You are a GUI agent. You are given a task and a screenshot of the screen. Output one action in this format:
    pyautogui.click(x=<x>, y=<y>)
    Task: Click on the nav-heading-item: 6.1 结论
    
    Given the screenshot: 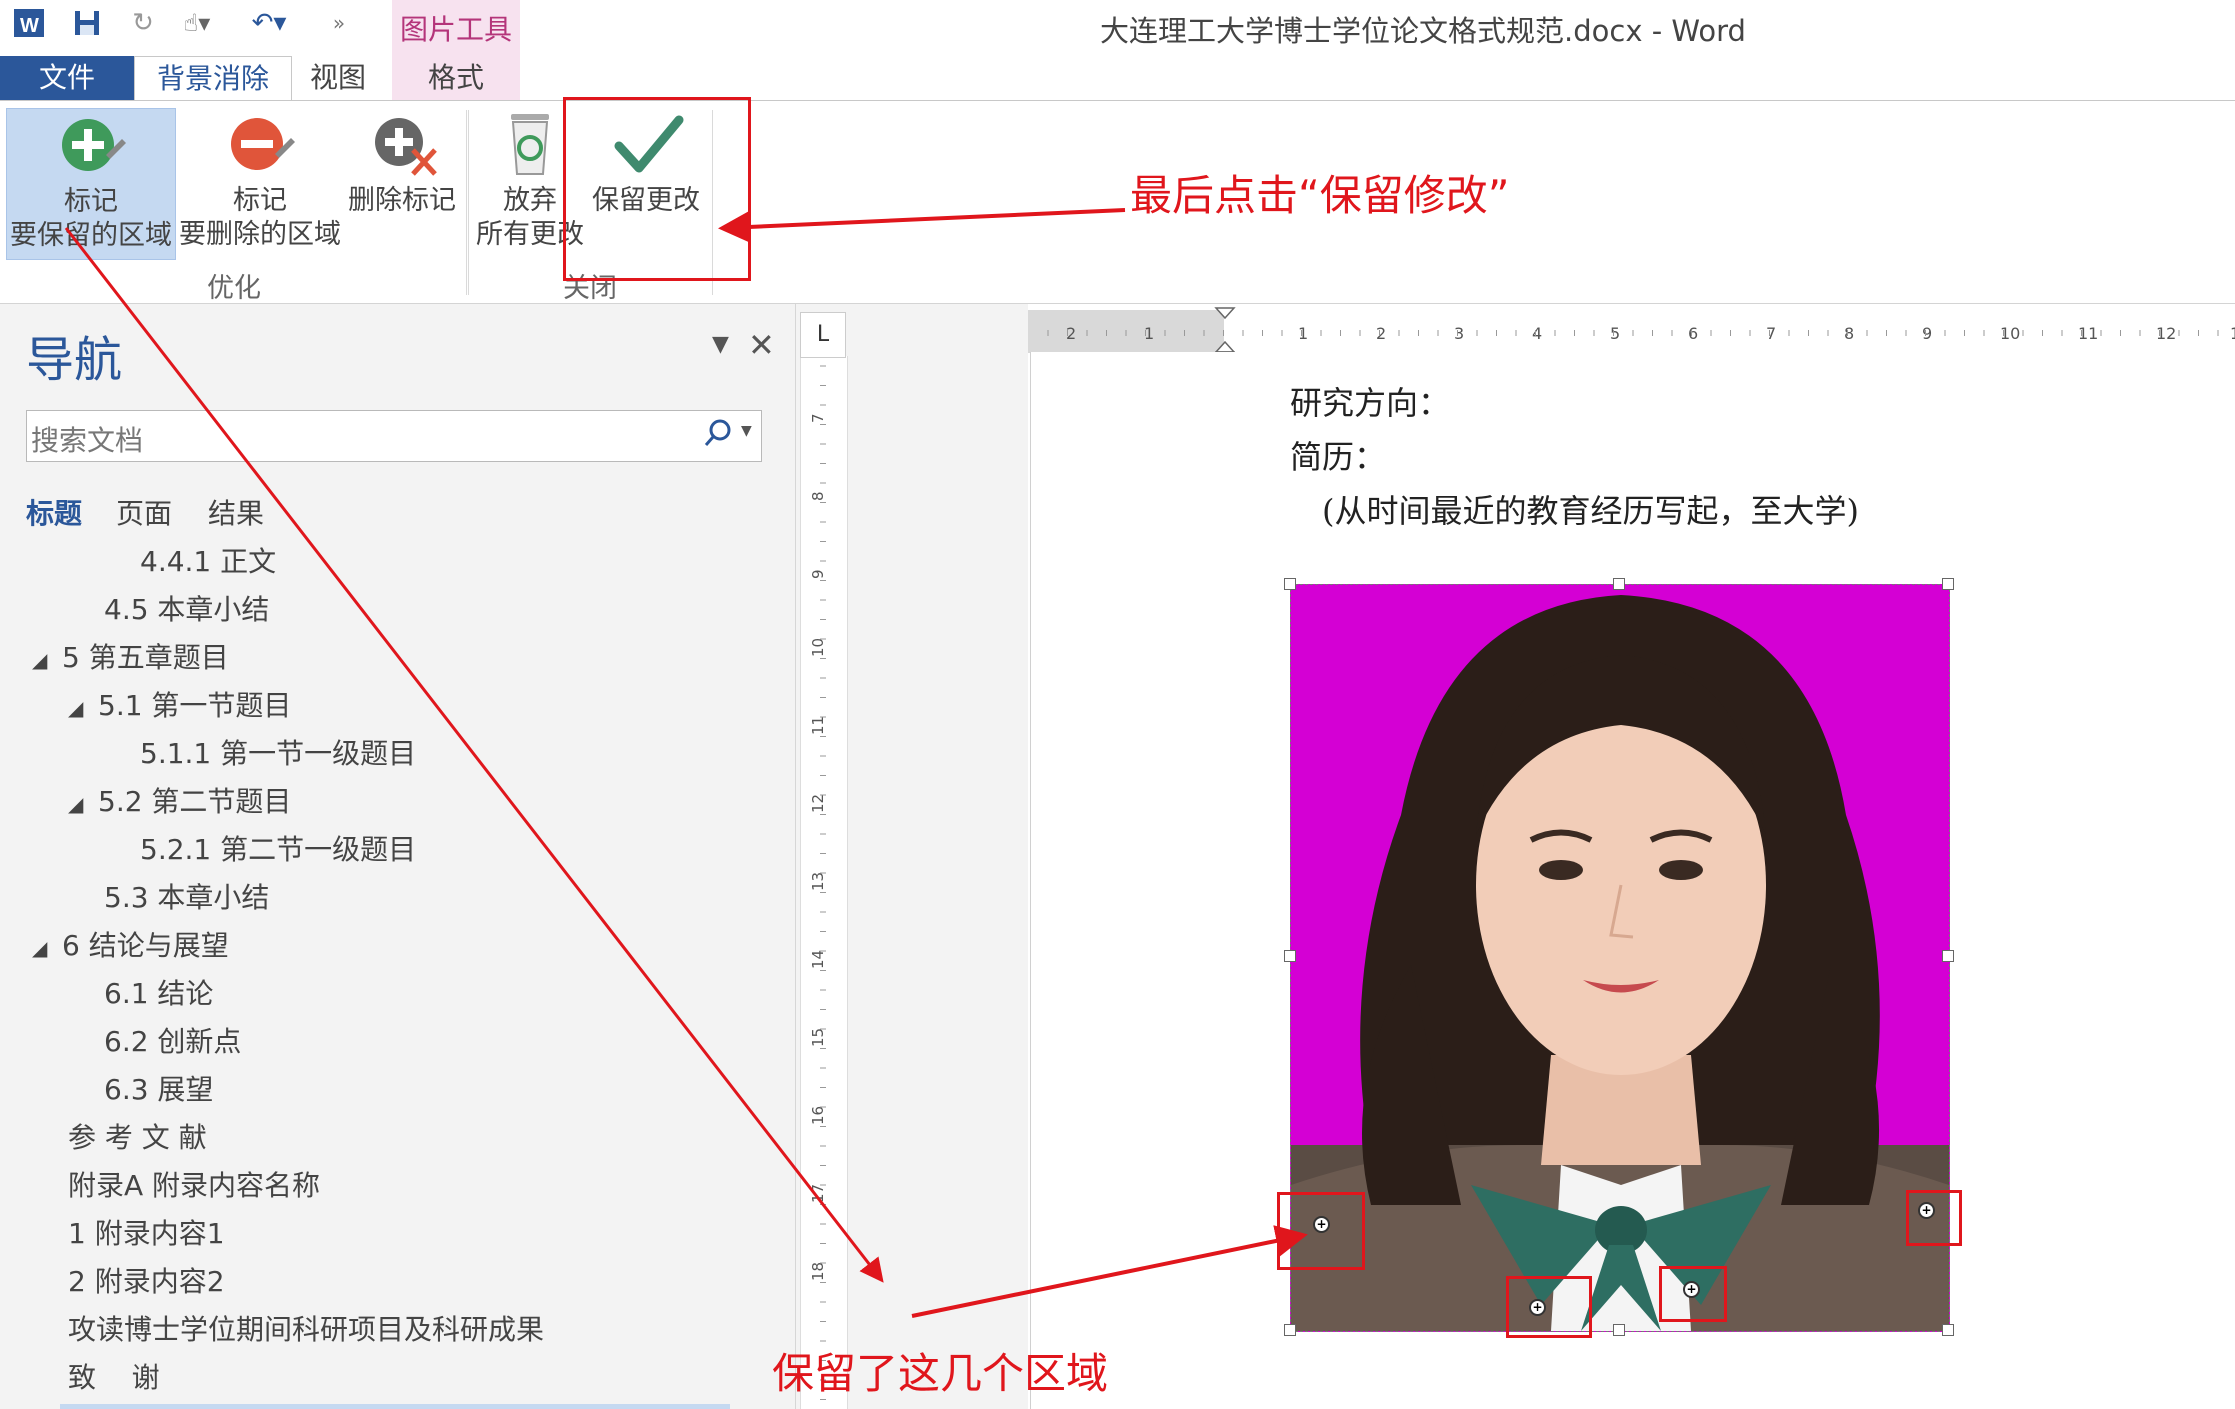 What is the action you would take?
    pyautogui.click(x=158, y=994)
    